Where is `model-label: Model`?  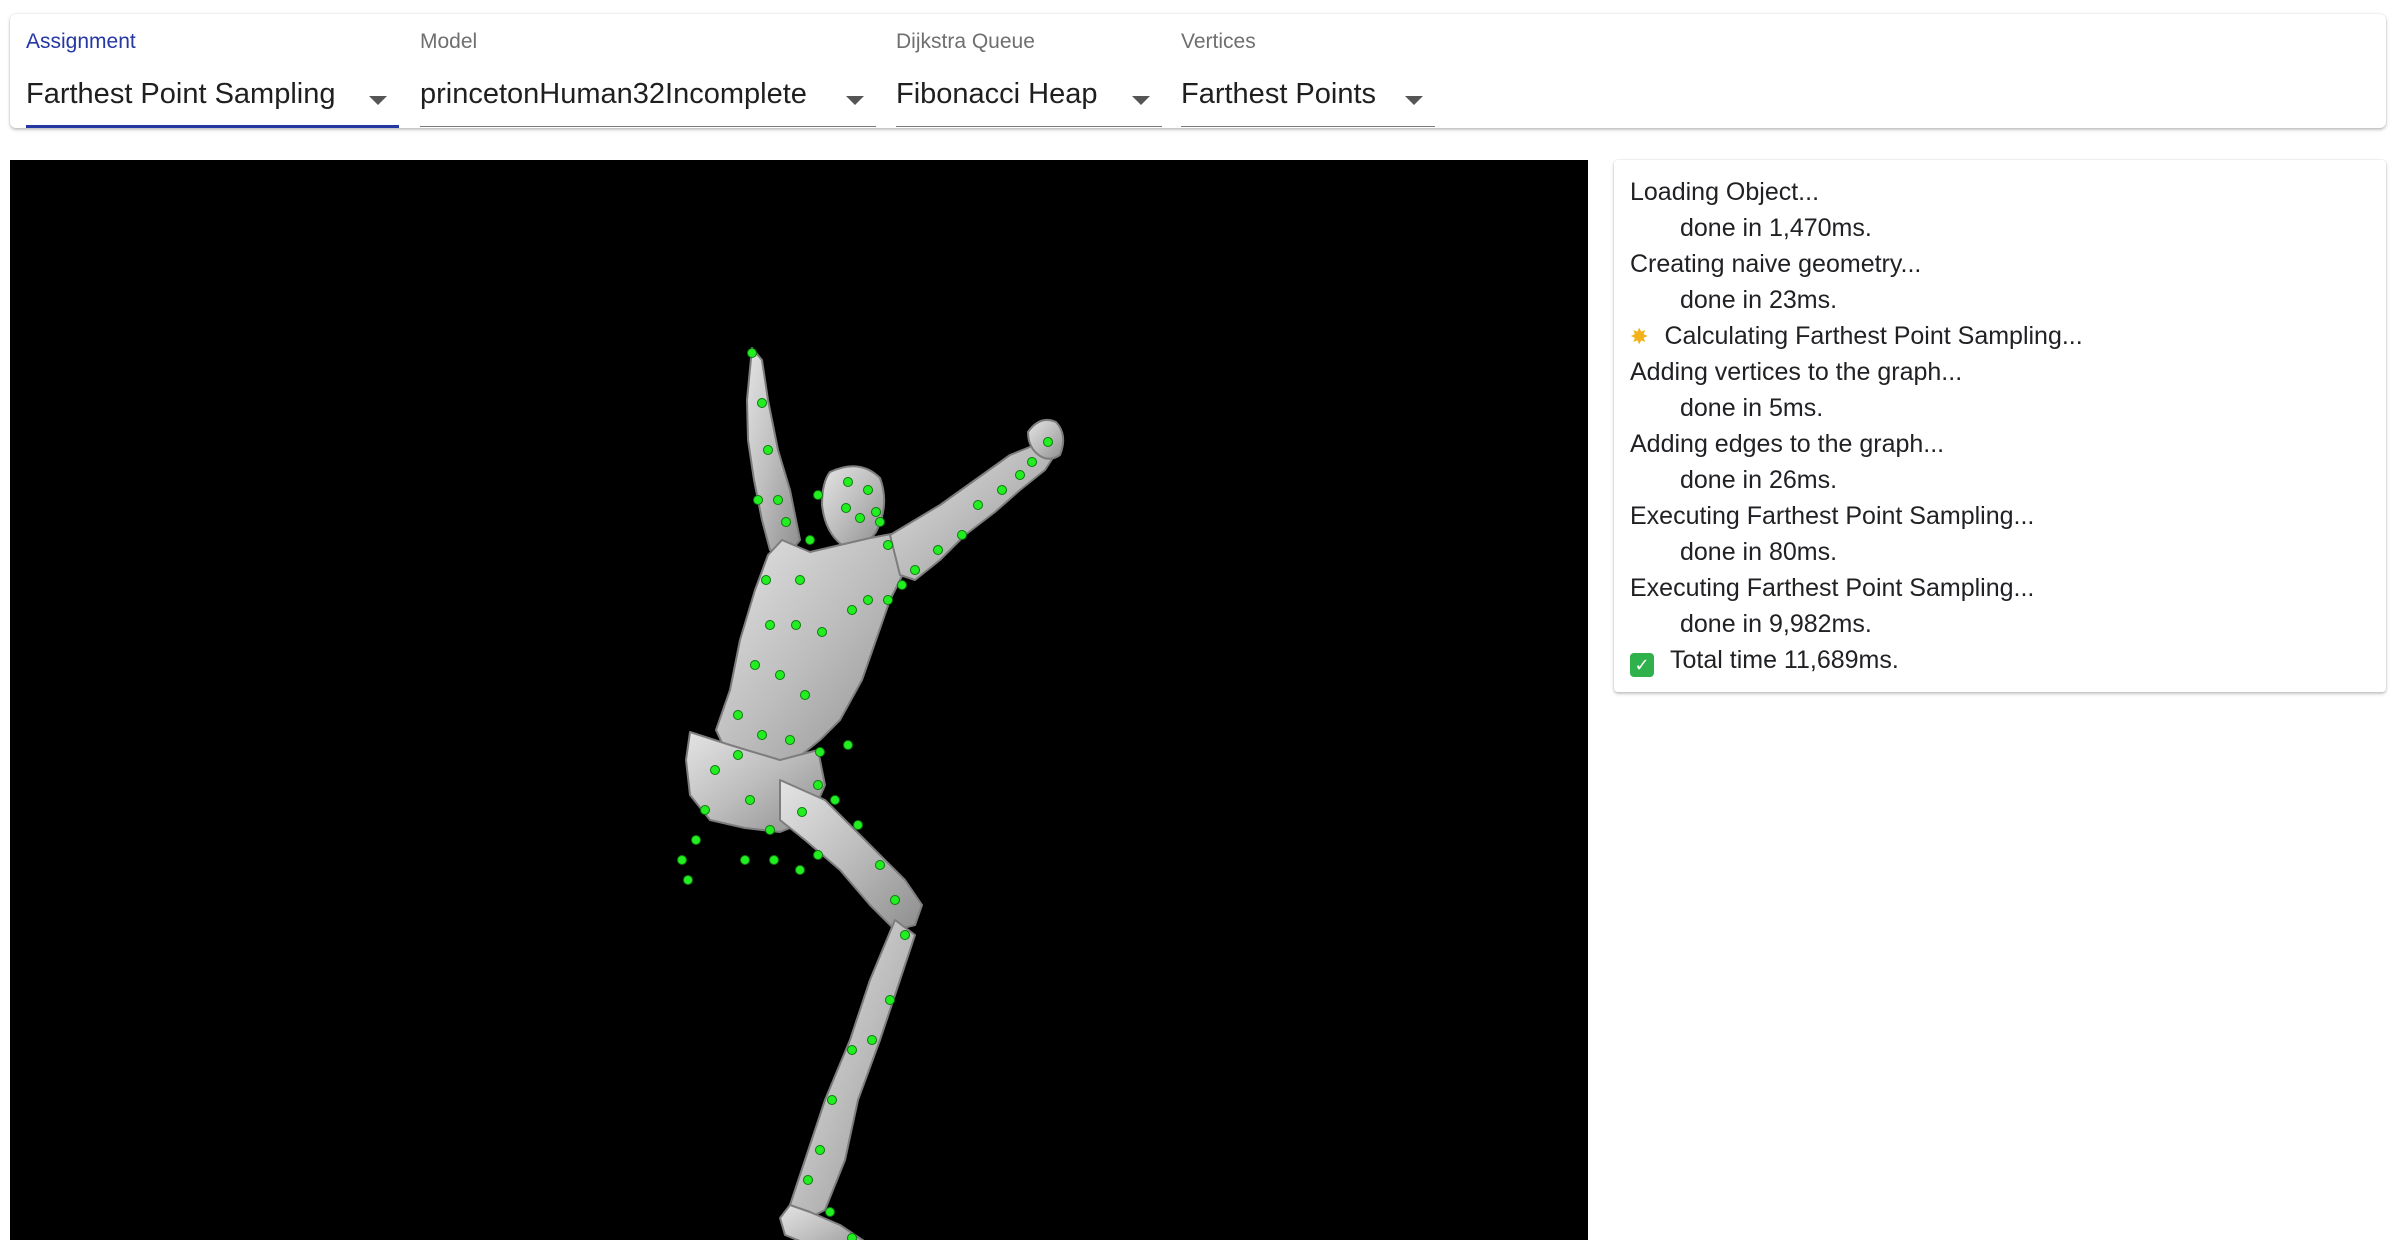 model-label: Model is located at coordinates (449, 41).